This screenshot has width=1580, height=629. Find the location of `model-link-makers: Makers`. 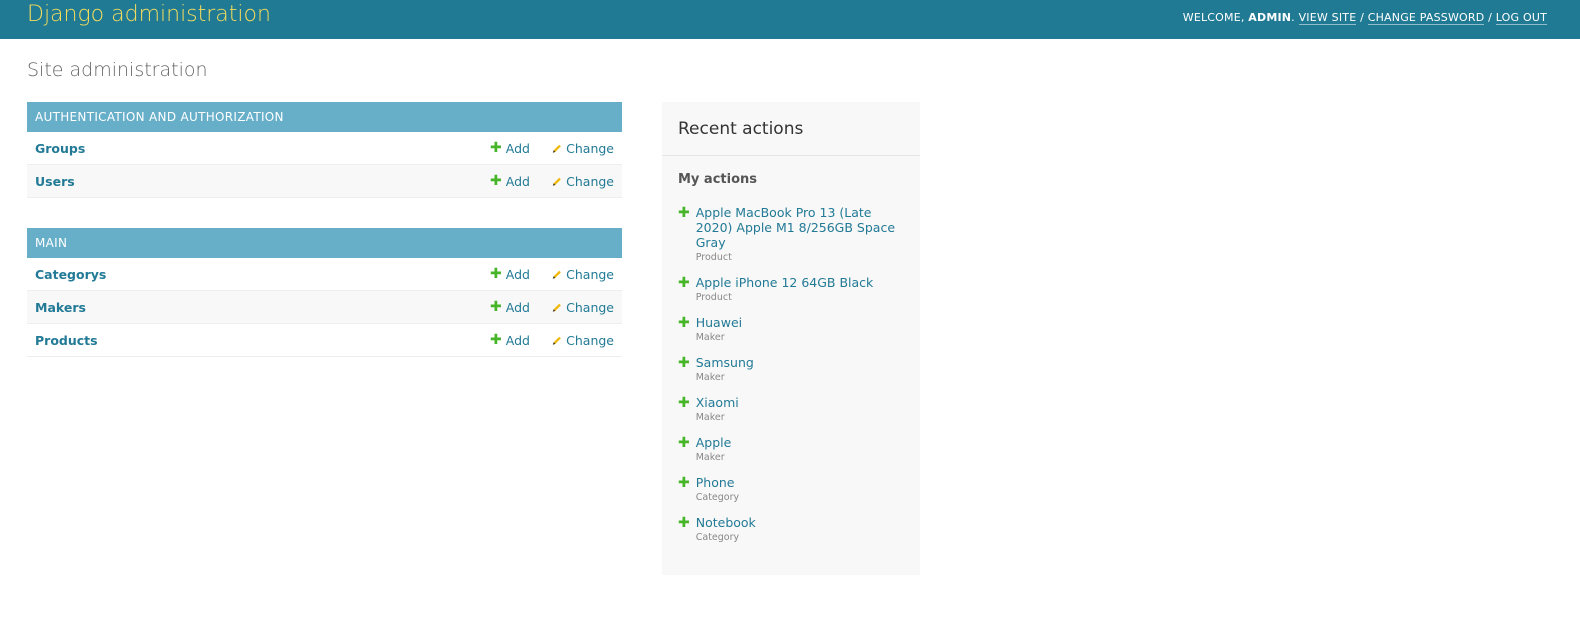

model-link-makers: Makers is located at coordinates (262, 307).